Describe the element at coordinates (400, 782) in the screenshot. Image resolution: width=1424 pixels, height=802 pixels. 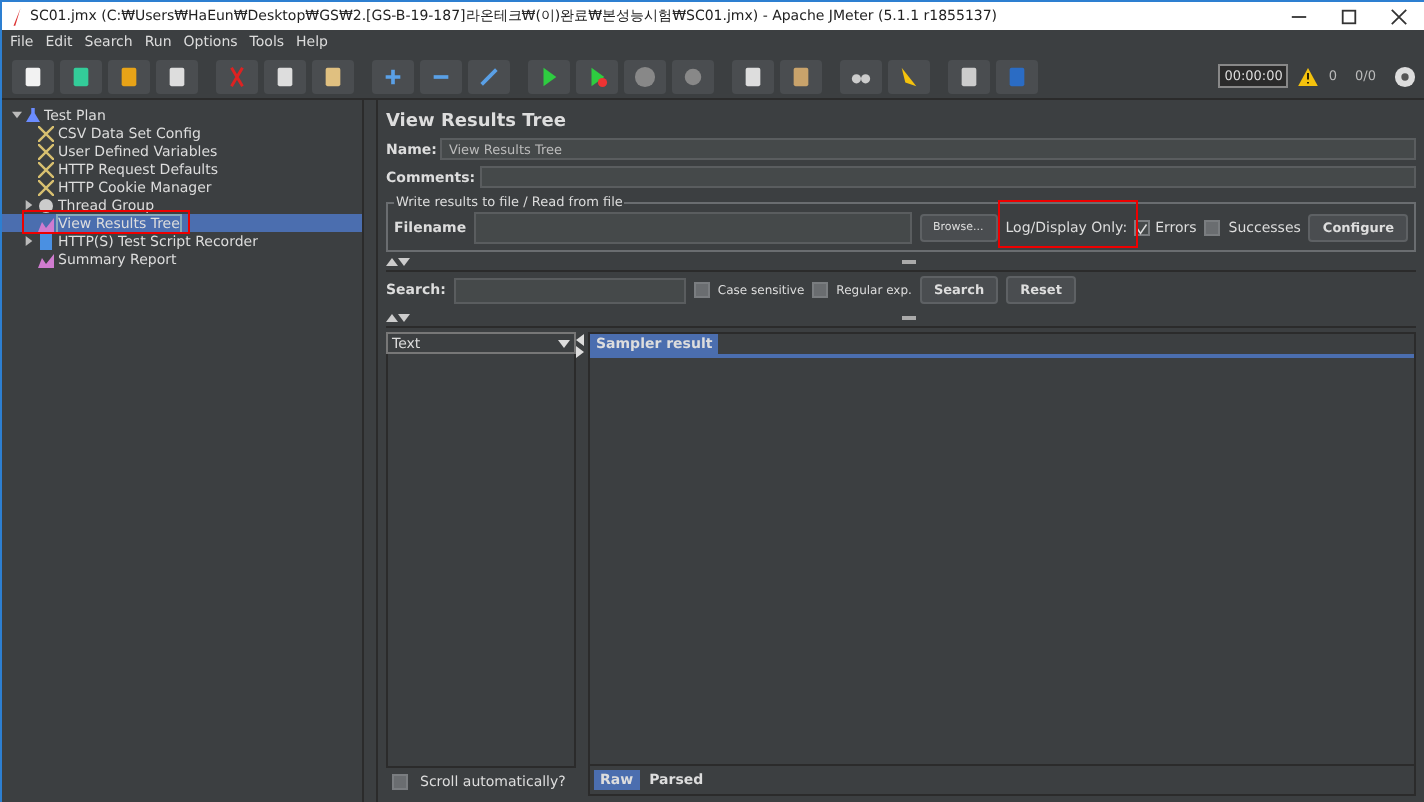
I see `scroll-checkbox` at that location.